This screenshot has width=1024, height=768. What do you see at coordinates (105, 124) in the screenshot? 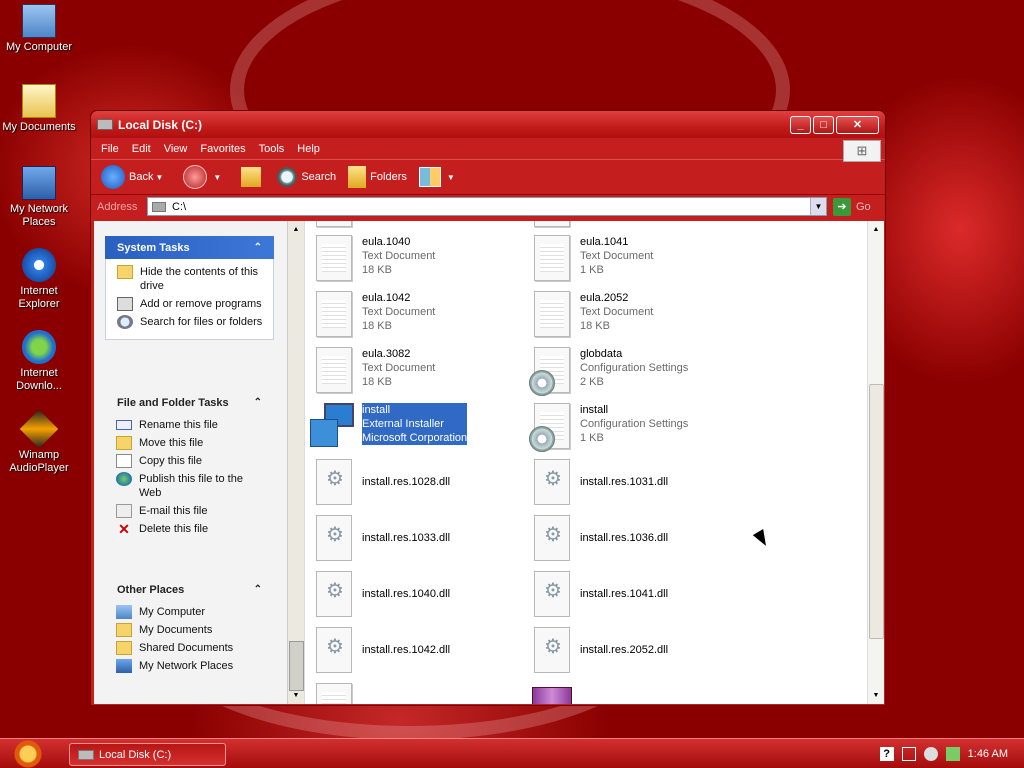
I see `drive-icon` at bounding box center [105, 124].